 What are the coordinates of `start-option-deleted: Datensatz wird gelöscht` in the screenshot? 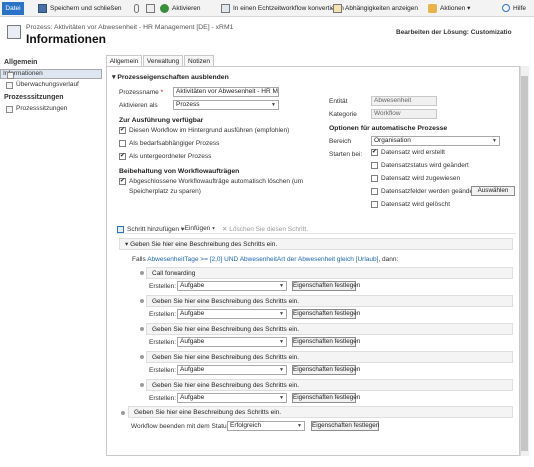 It's located at (410, 204).